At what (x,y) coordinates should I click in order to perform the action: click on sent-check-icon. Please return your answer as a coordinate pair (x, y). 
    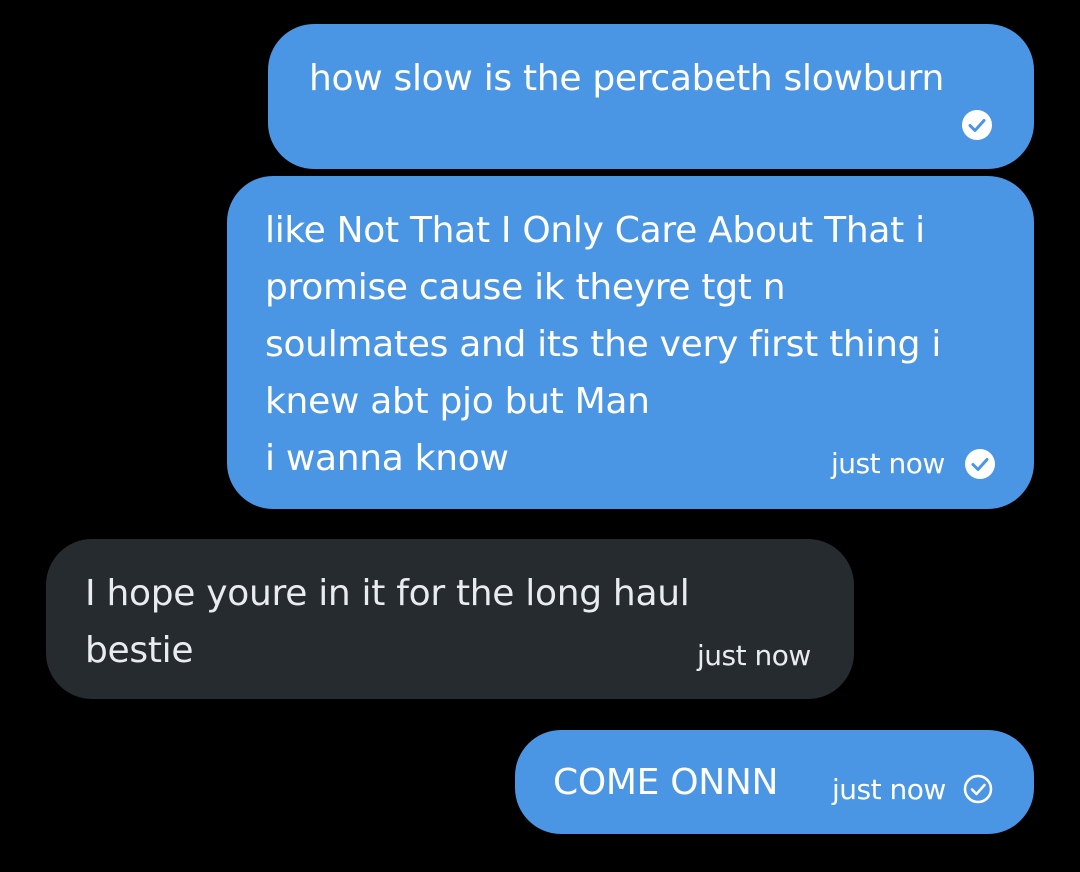
    Looking at the image, I should click on (978, 789).